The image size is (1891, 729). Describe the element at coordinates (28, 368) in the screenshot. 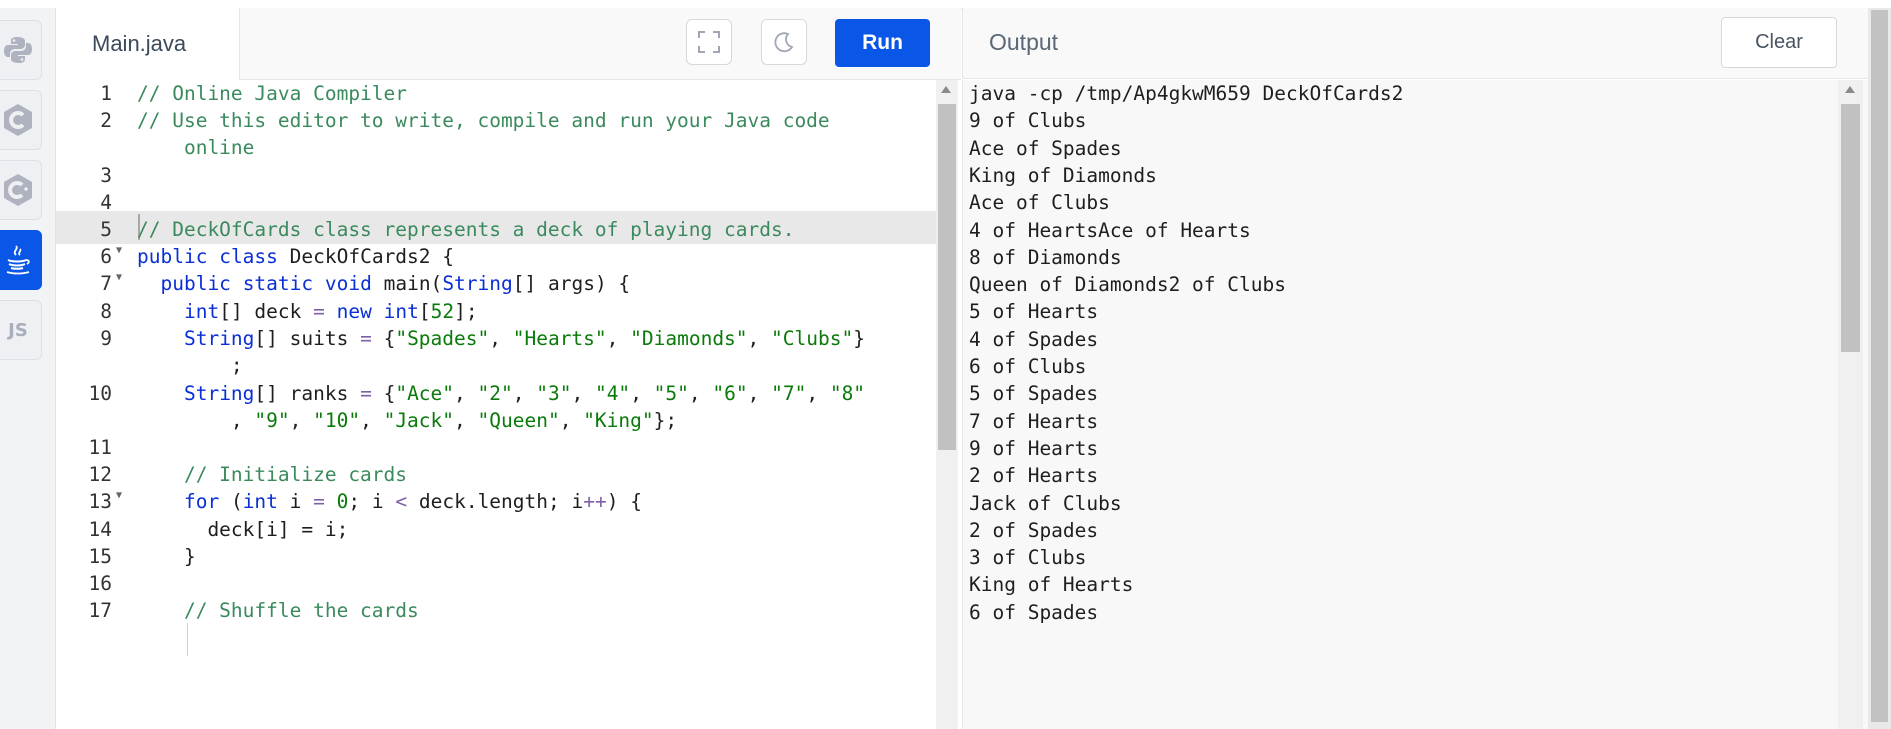

I see `language-sidebar: JS` at that location.